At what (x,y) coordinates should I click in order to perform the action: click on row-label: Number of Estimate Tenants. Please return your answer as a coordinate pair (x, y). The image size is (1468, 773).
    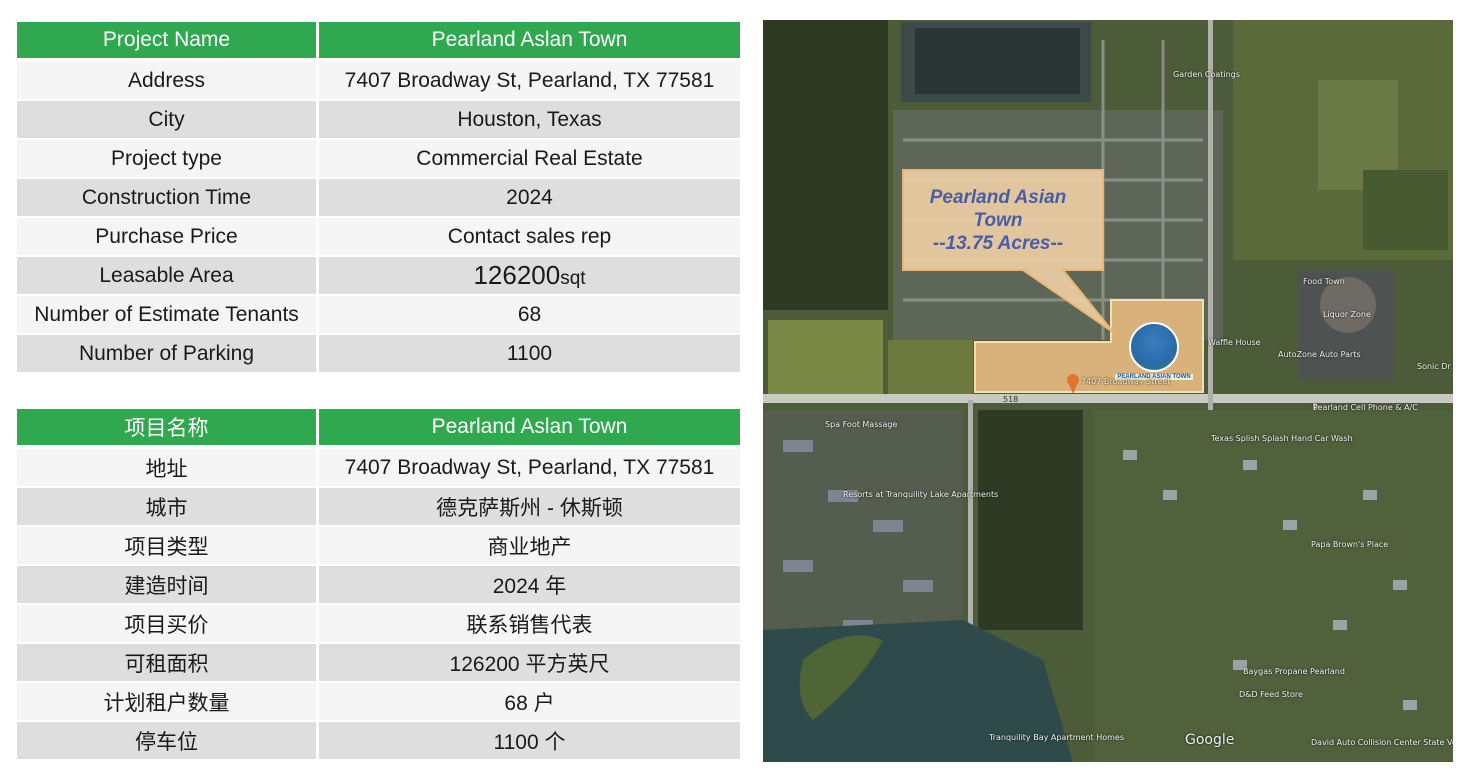
    Looking at the image, I should click on (166, 315).